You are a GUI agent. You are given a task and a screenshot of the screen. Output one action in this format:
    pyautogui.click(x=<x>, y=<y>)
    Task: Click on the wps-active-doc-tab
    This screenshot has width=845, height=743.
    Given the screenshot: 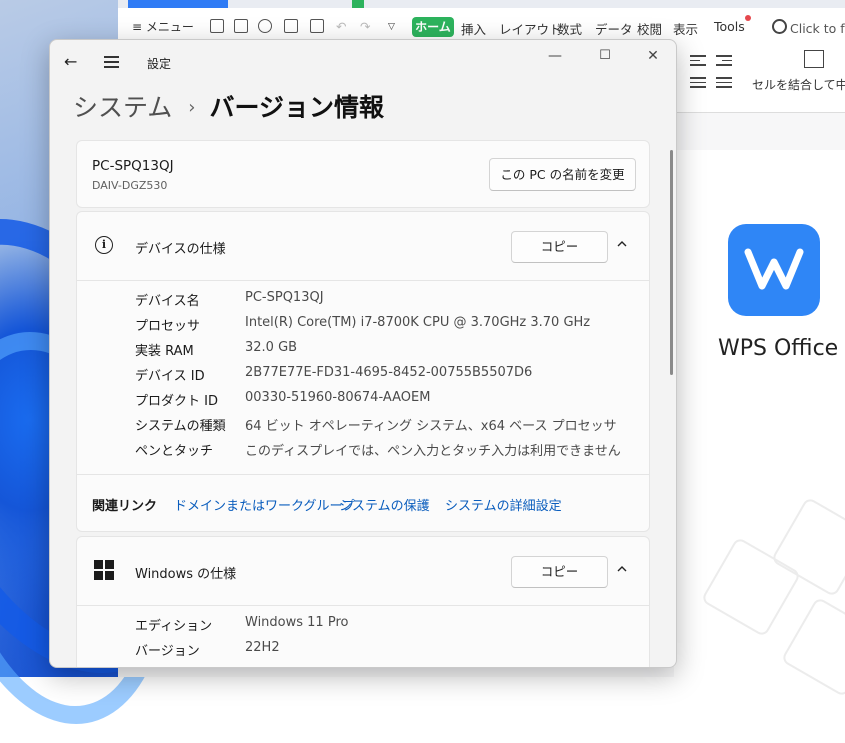 What is the action you would take?
    pyautogui.click(x=178, y=4)
    